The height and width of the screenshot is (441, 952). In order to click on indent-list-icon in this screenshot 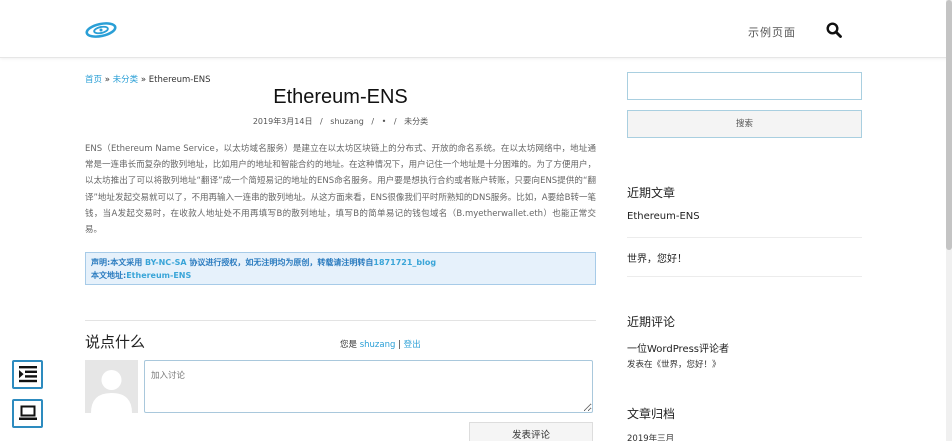, I will do `click(28, 374)`.